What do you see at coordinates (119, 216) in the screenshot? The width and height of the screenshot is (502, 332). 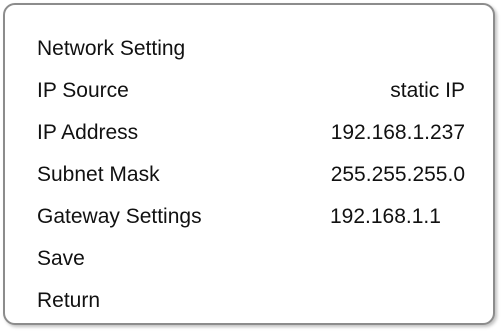 I see `gateway-settings-label: Gateway Settings` at bounding box center [119, 216].